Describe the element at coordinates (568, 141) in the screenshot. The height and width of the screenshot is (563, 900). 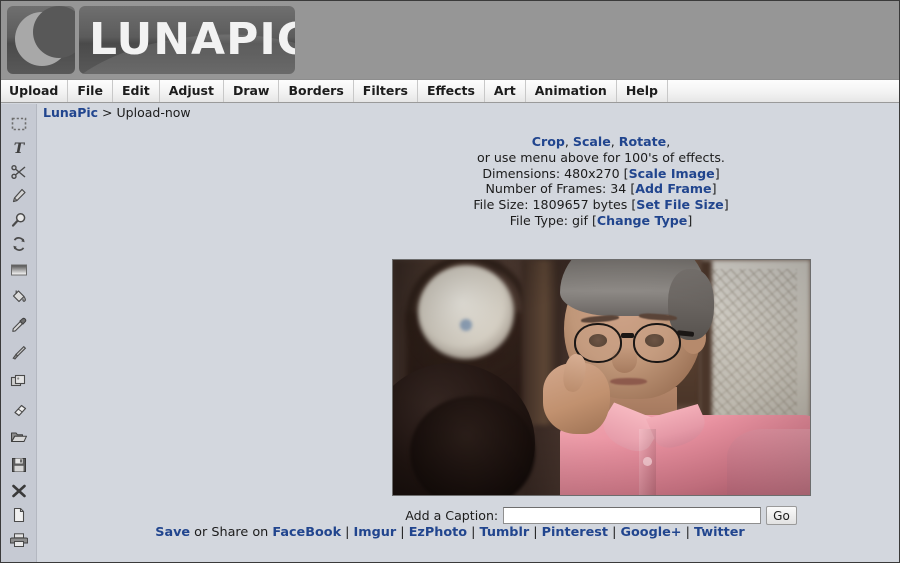
I see `info-comma-1: ,` at that location.